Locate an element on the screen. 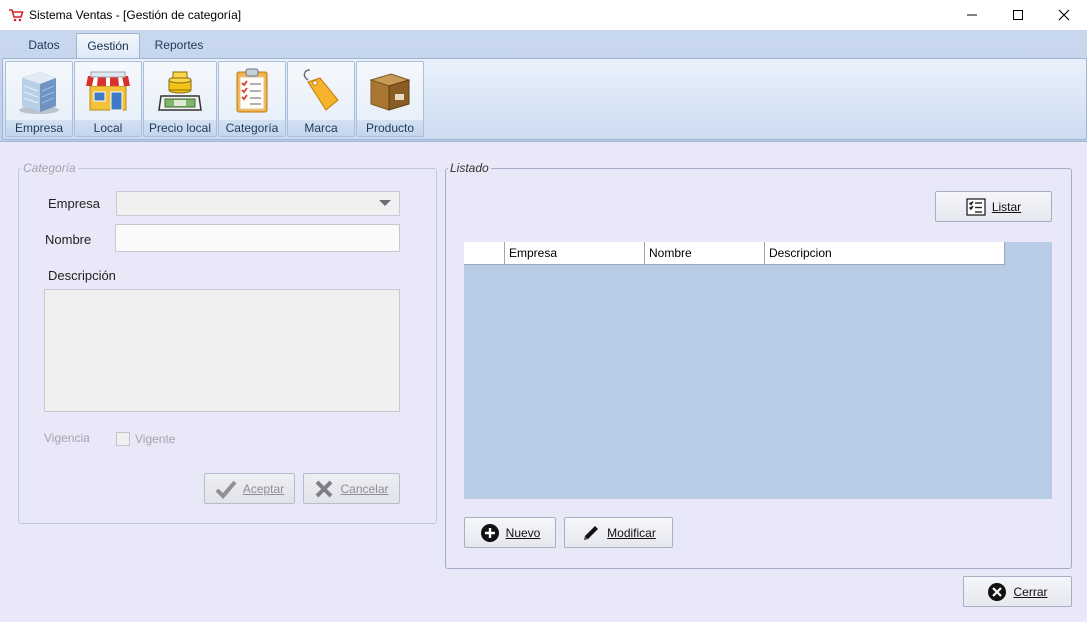 The image size is (1087, 622). minimize-icon is located at coordinates (972, 15).